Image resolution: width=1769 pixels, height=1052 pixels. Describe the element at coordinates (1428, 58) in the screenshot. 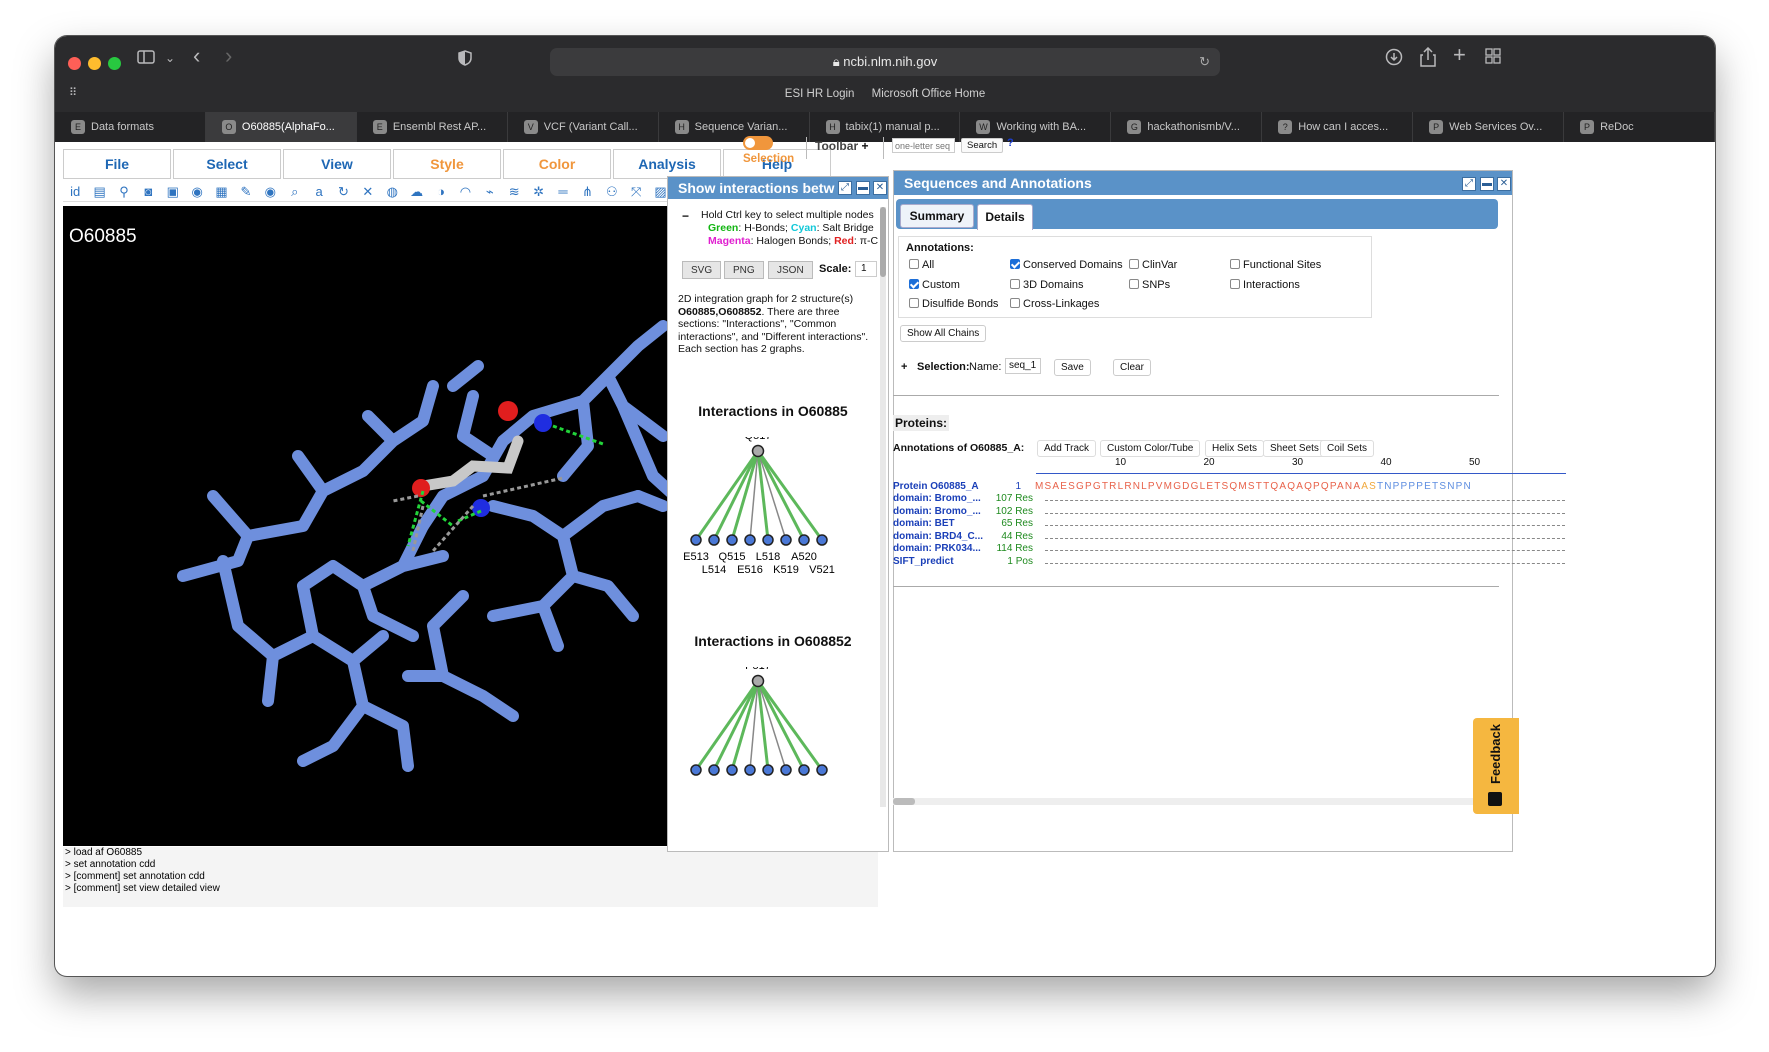

I see `share-icon` at that location.